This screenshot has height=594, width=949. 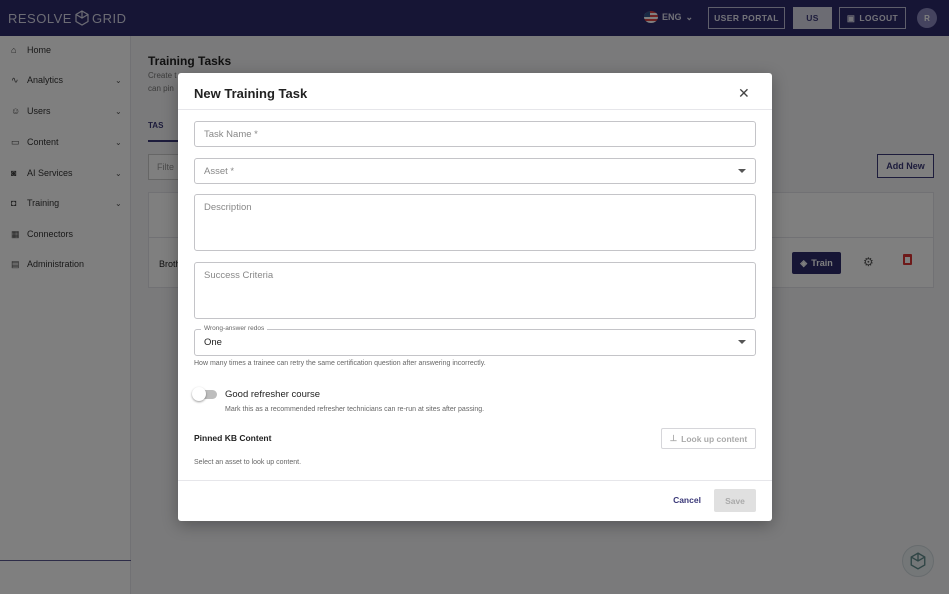 What do you see at coordinates (233, 438) in the screenshot?
I see `pinned-kb-title: Pinned KB Content` at bounding box center [233, 438].